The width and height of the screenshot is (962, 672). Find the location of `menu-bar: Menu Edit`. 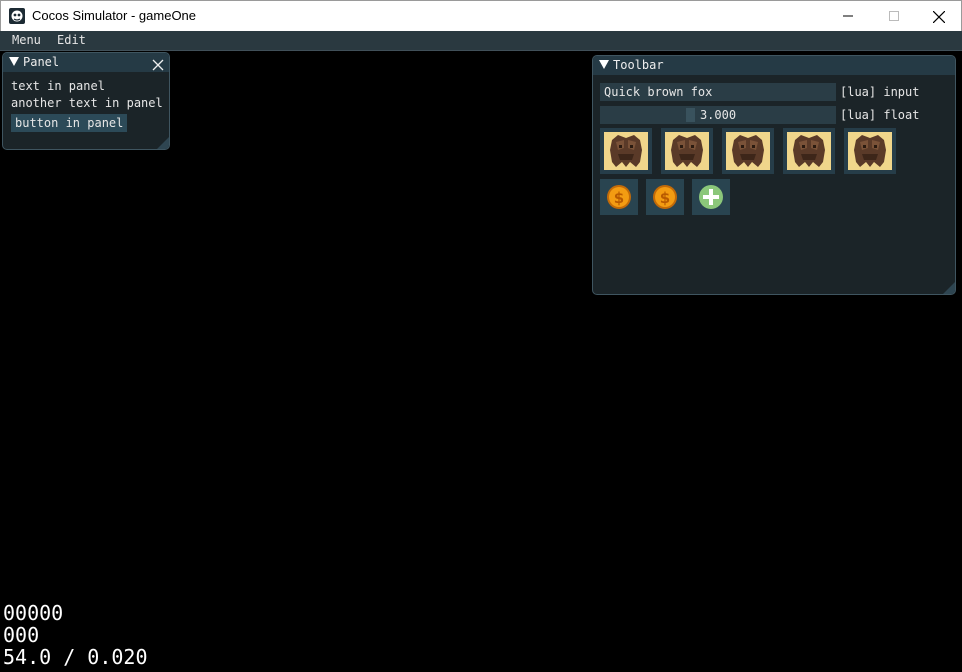

menu-bar: Menu Edit is located at coordinates (481, 41).